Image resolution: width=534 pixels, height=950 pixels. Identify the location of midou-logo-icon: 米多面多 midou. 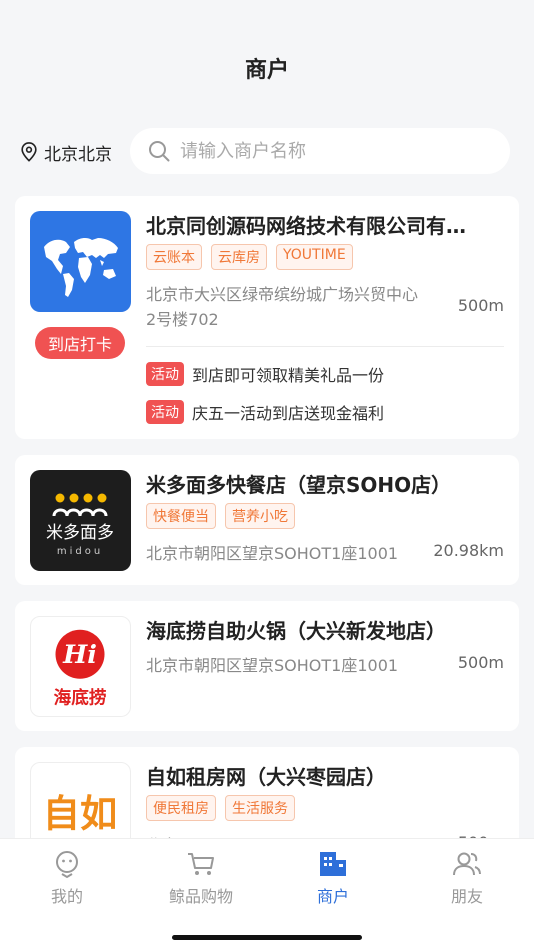
(80, 525).